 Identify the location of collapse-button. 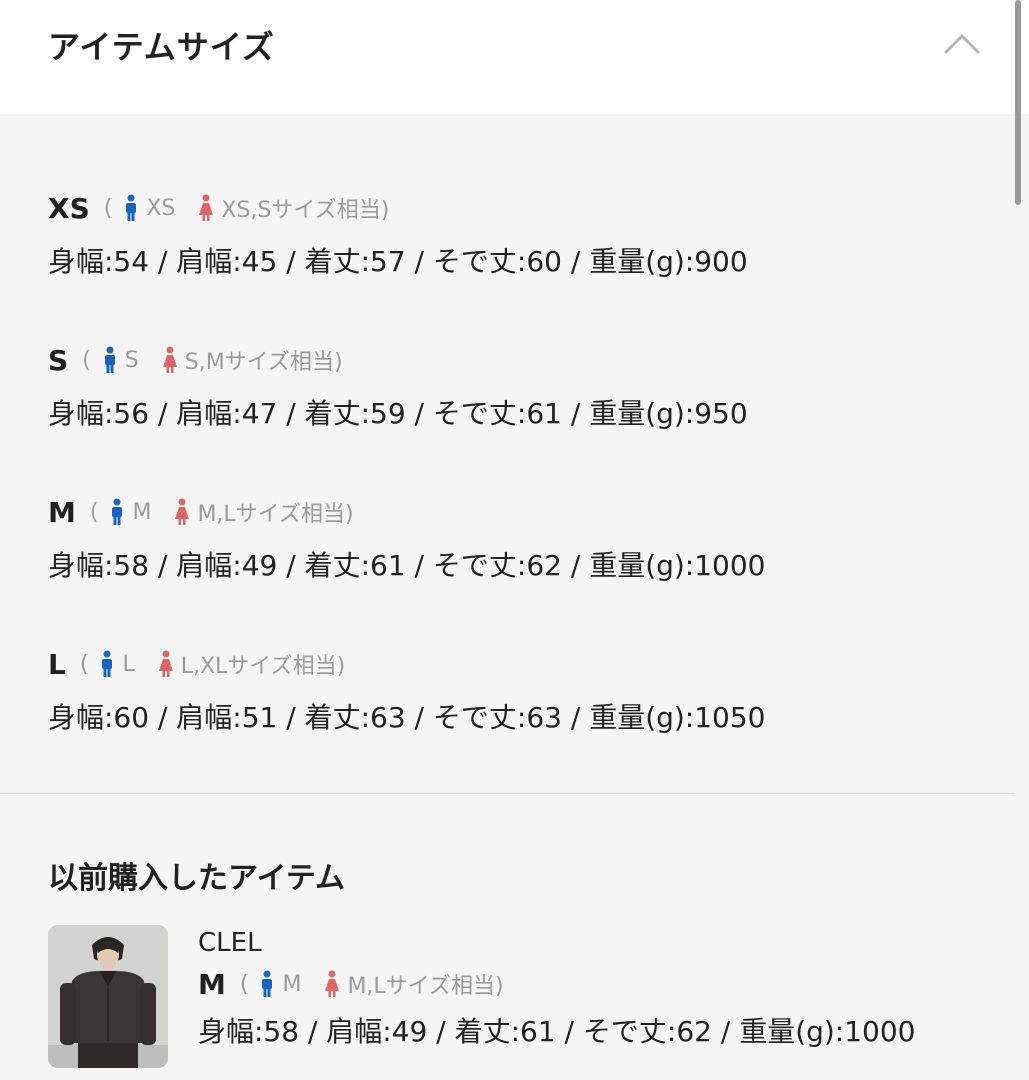
(962, 42).